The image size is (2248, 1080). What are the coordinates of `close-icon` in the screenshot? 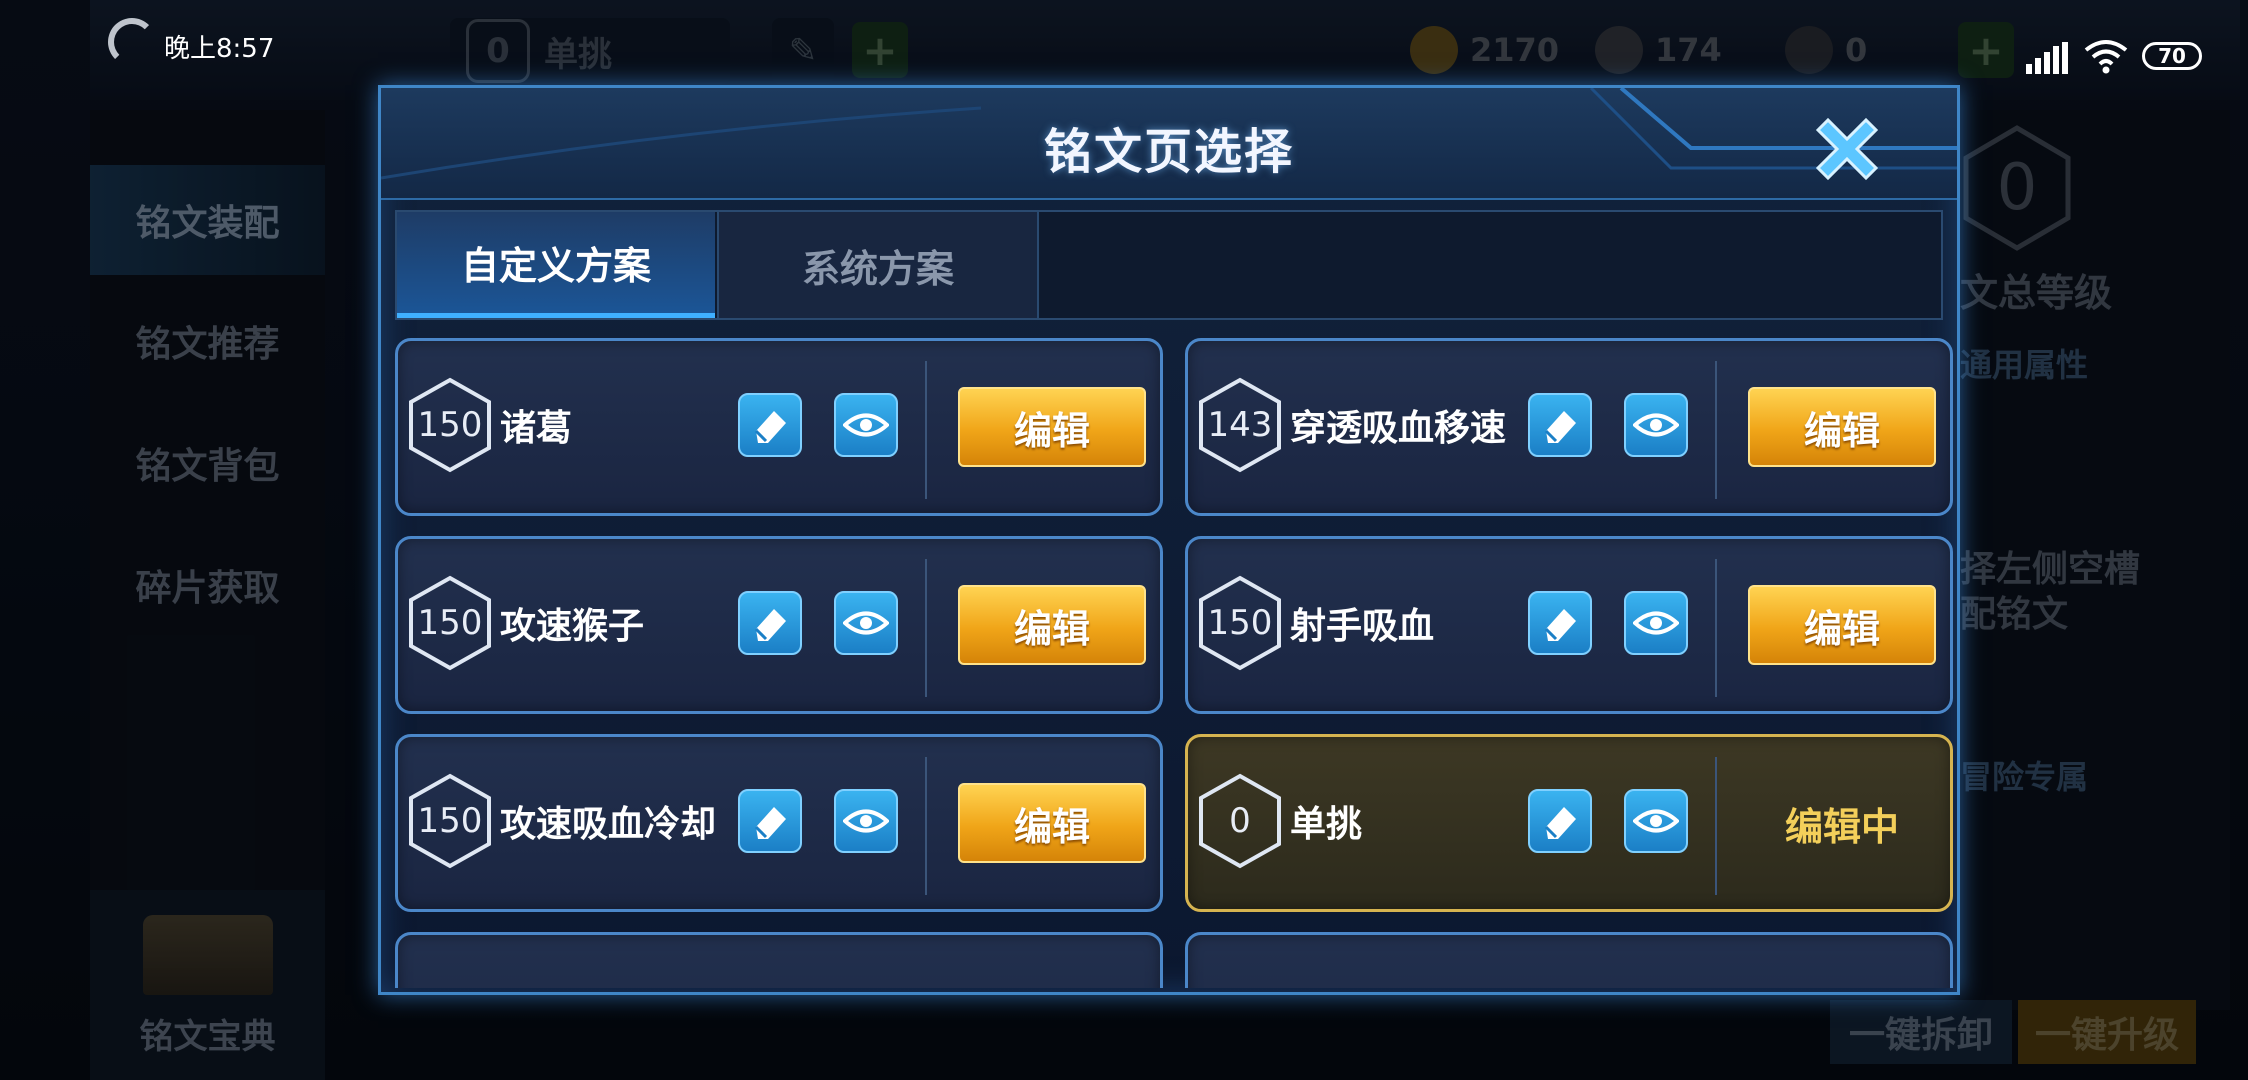 It's located at (1847, 149).